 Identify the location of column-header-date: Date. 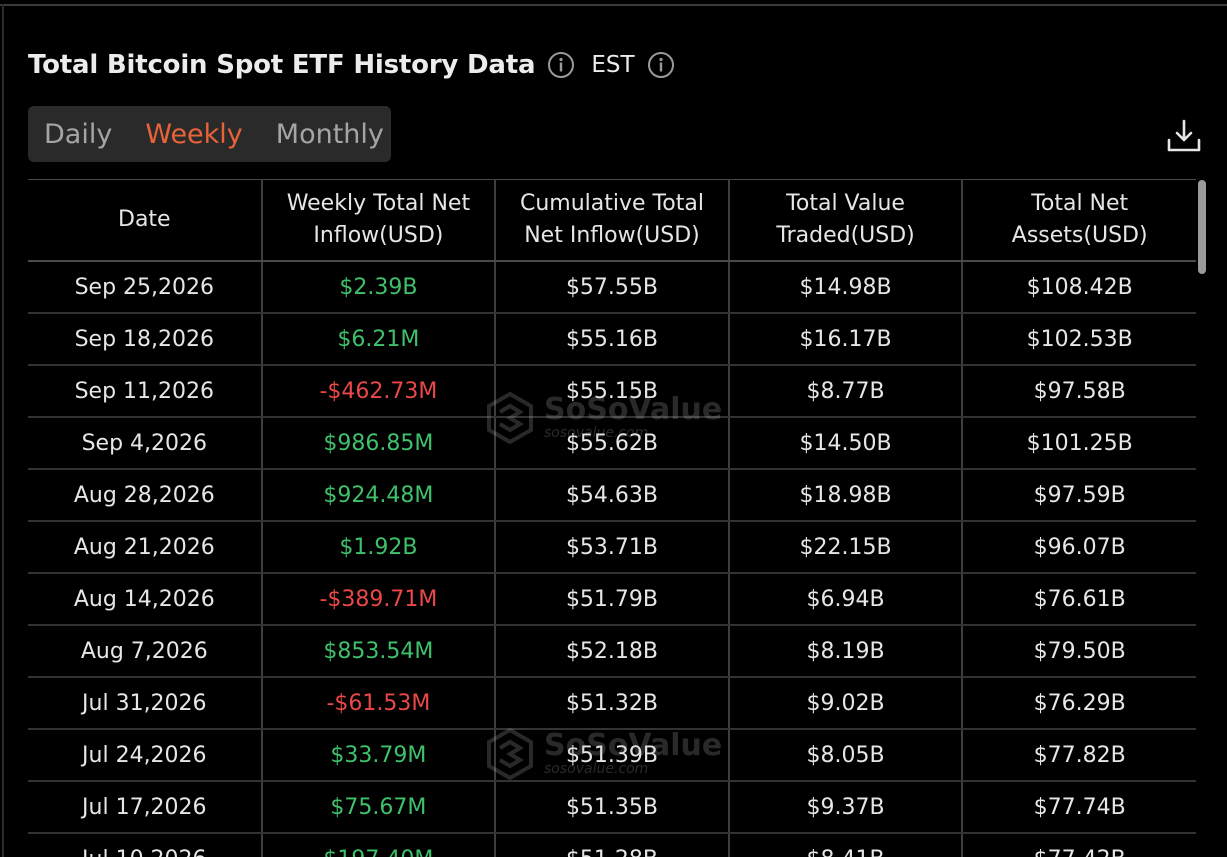
(145, 220).